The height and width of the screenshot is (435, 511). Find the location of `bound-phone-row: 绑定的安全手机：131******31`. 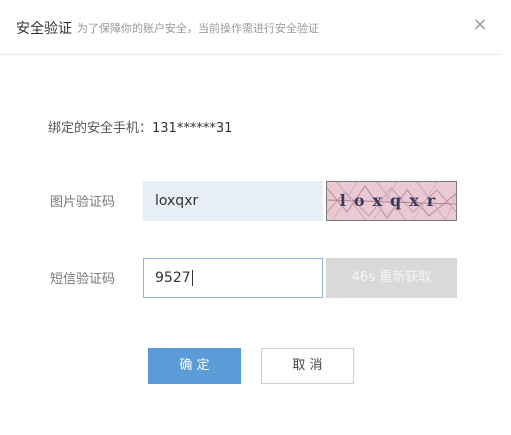

bound-phone-row: 绑定的安全手机：131******31 is located at coordinates (140, 126).